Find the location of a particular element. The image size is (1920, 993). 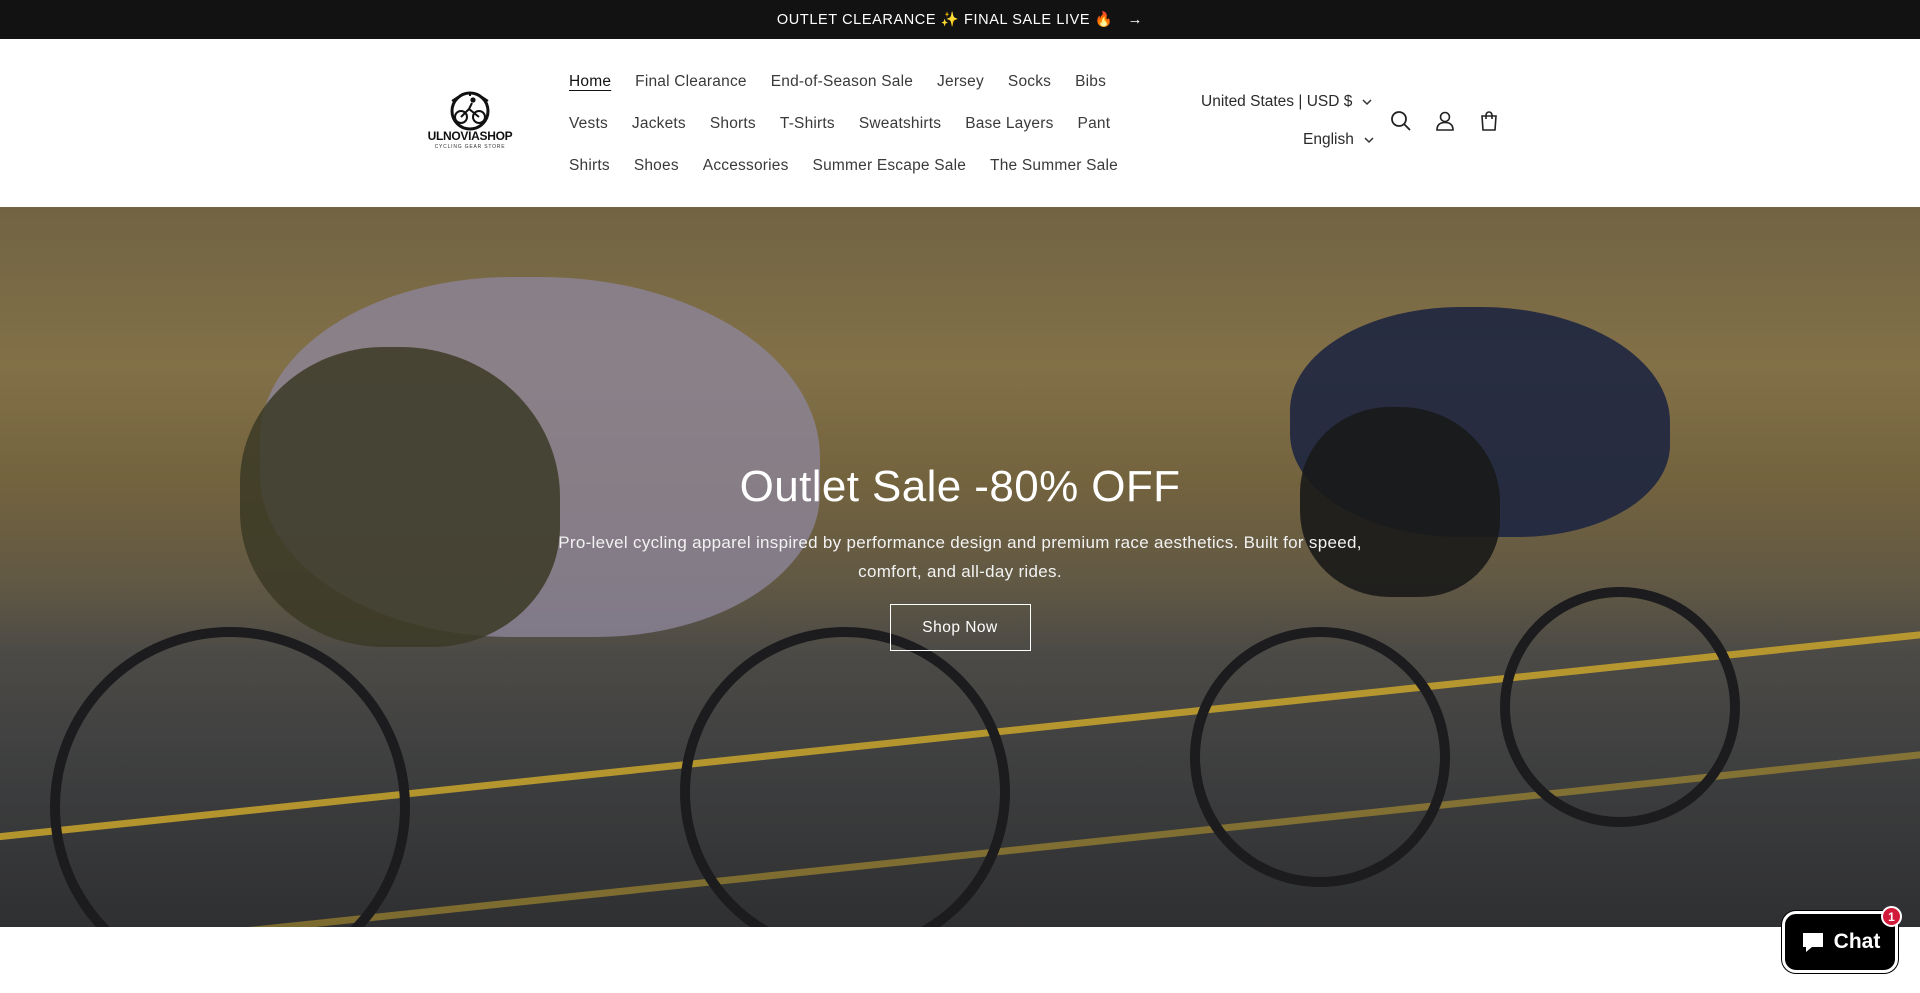

country-selector: United States | USD $ is located at coordinates (1286, 102).